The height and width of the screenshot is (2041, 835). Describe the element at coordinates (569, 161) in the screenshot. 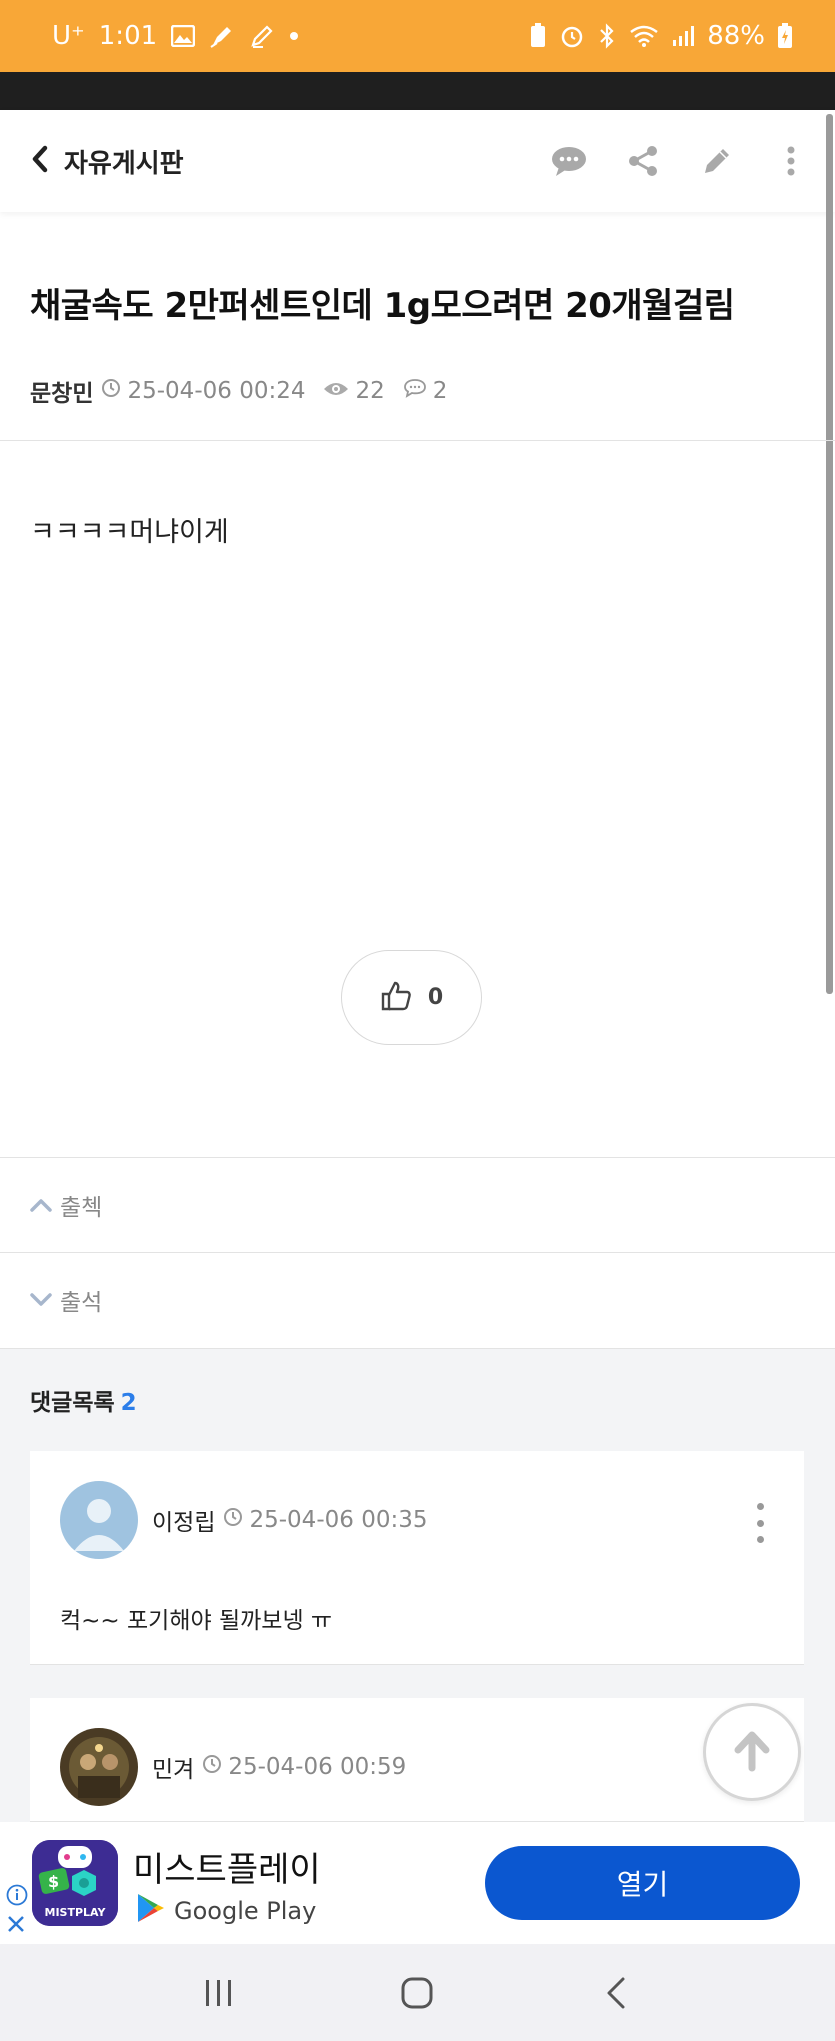

I see `comment-icon` at that location.